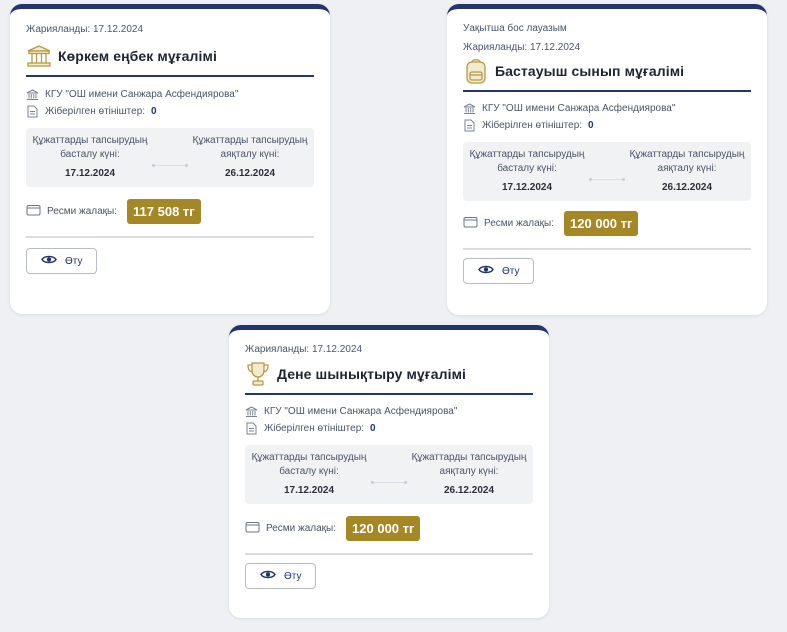  I want to click on vacancy-title: Дене шынықтыру мұғалімі, so click(371, 374).